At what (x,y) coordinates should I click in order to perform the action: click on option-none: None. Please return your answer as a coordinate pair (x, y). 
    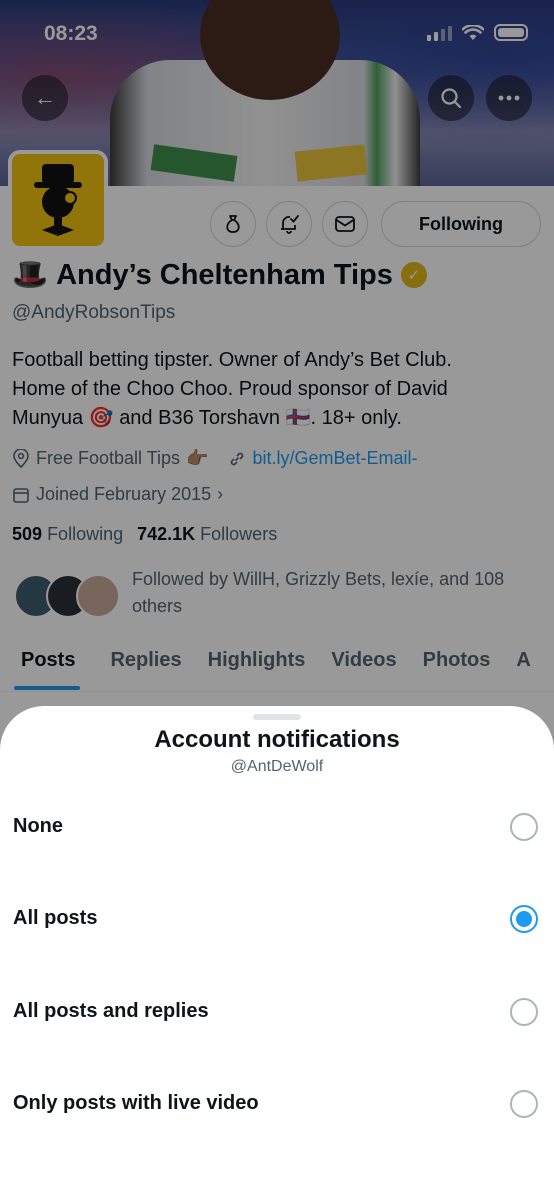
    Looking at the image, I should click on (277, 828).